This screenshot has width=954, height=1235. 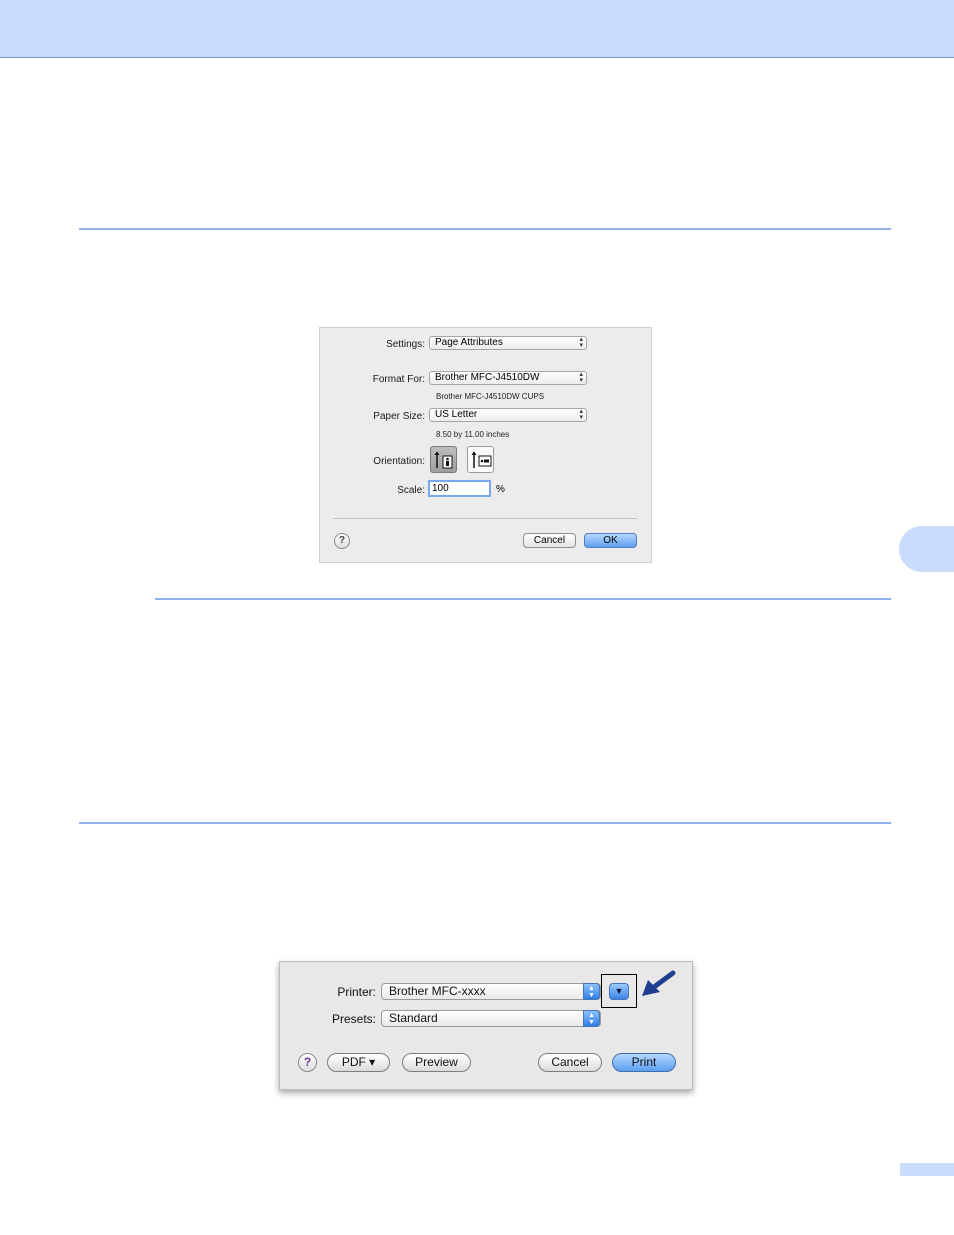 What do you see at coordinates (456, 414) in the screenshot?
I see `paper-size-value: US Letter` at bounding box center [456, 414].